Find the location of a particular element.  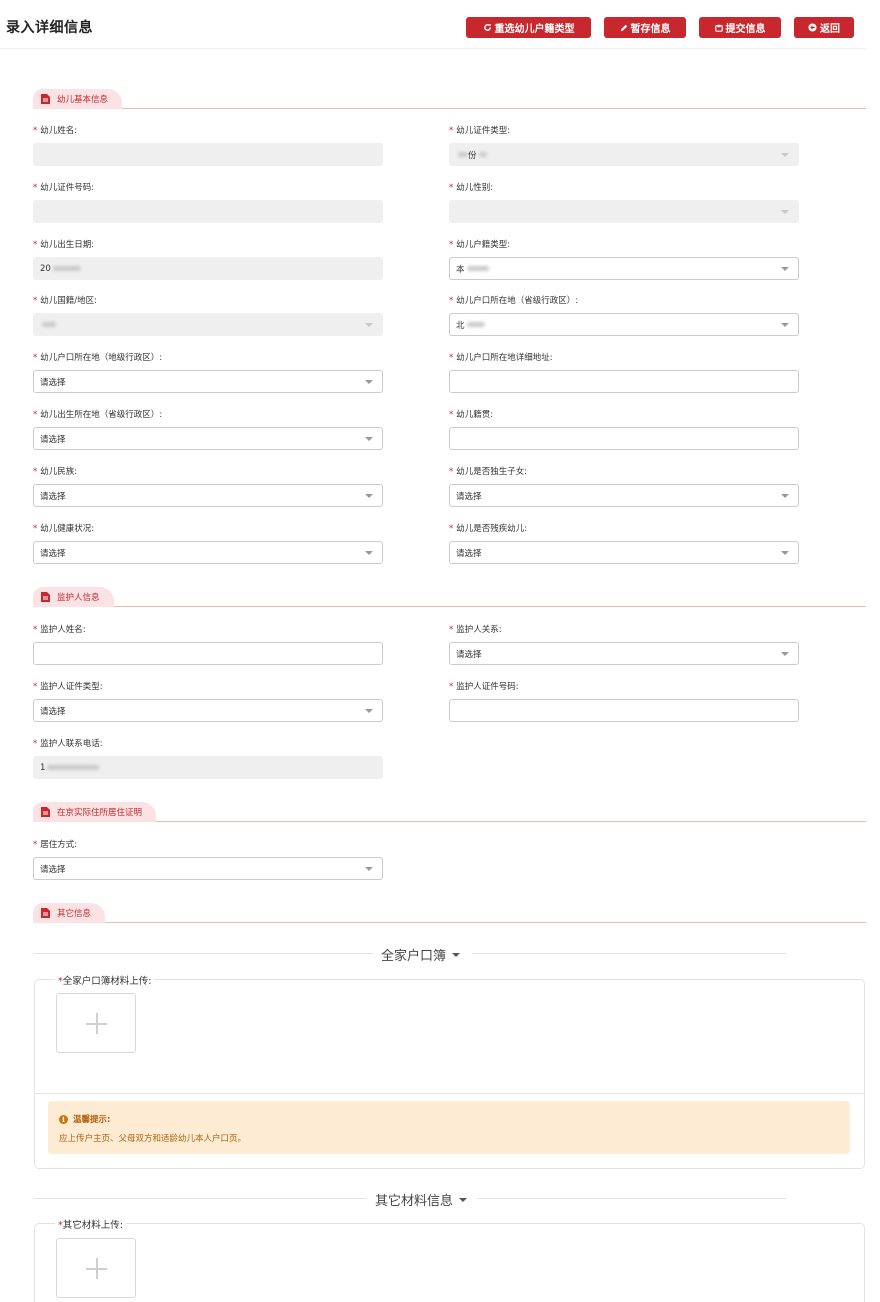

child-id-number-label: * 幼儿证件号码: is located at coordinates (64, 188).